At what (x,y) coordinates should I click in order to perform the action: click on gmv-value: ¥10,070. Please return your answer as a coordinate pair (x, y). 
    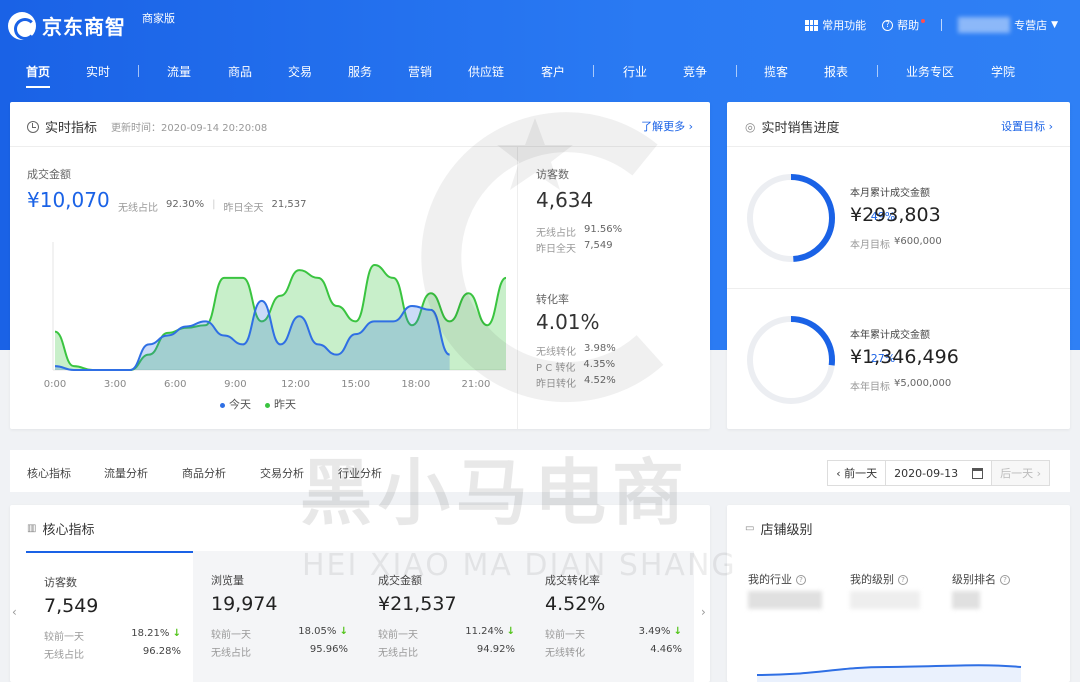
    Looking at the image, I should click on (68, 200).